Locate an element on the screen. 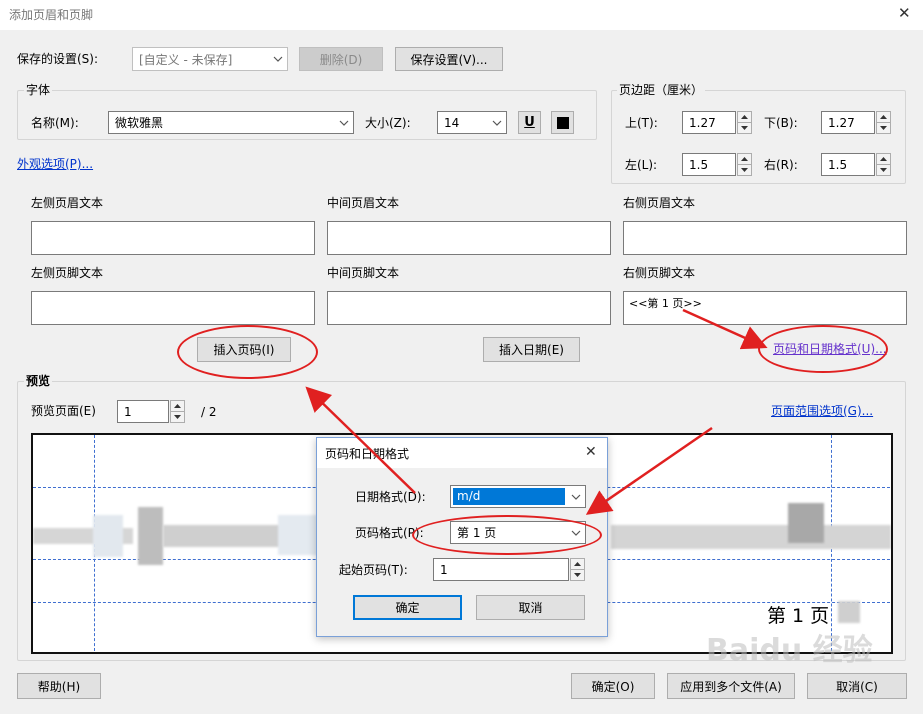  left-header-input is located at coordinates (173, 238).